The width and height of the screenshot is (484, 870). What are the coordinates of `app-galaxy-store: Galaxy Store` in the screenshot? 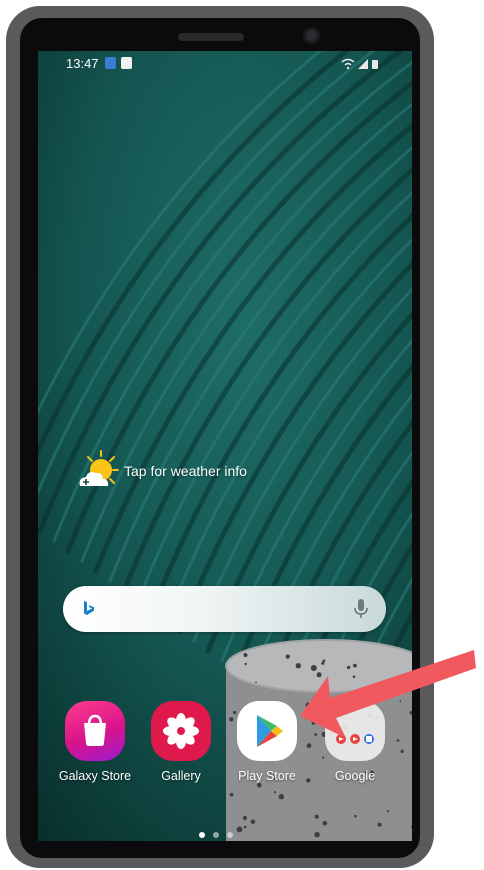 It's located at (95, 742).